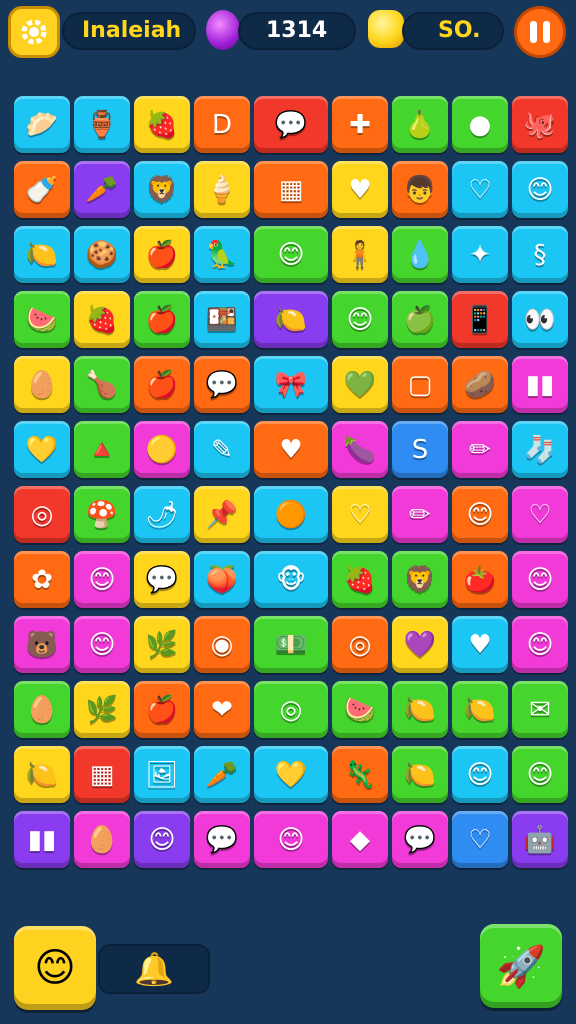  I want to click on game-tile: 🔺, so click(102, 449).